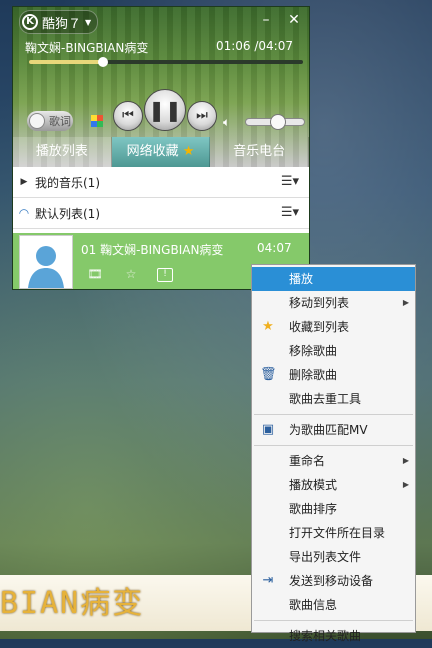 This screenshot has width=432, height=648. What do you see at coordinates (88, 22) in the screenshot?
I see `chevron-down-icon: ▼` at bounding box center [88, 22].